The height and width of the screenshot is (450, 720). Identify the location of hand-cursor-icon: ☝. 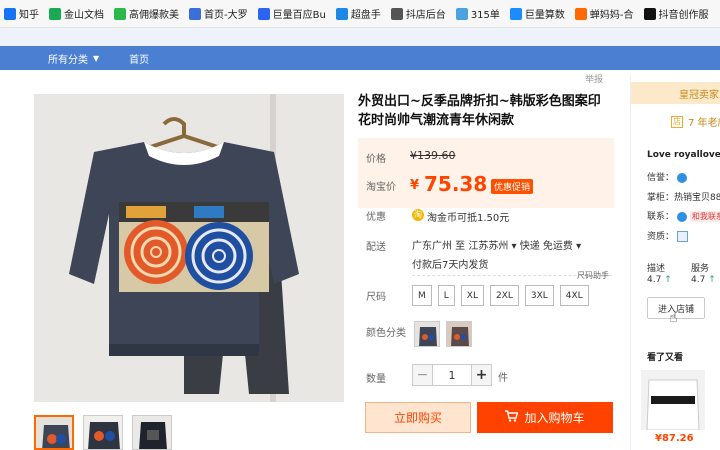
(673, 318).